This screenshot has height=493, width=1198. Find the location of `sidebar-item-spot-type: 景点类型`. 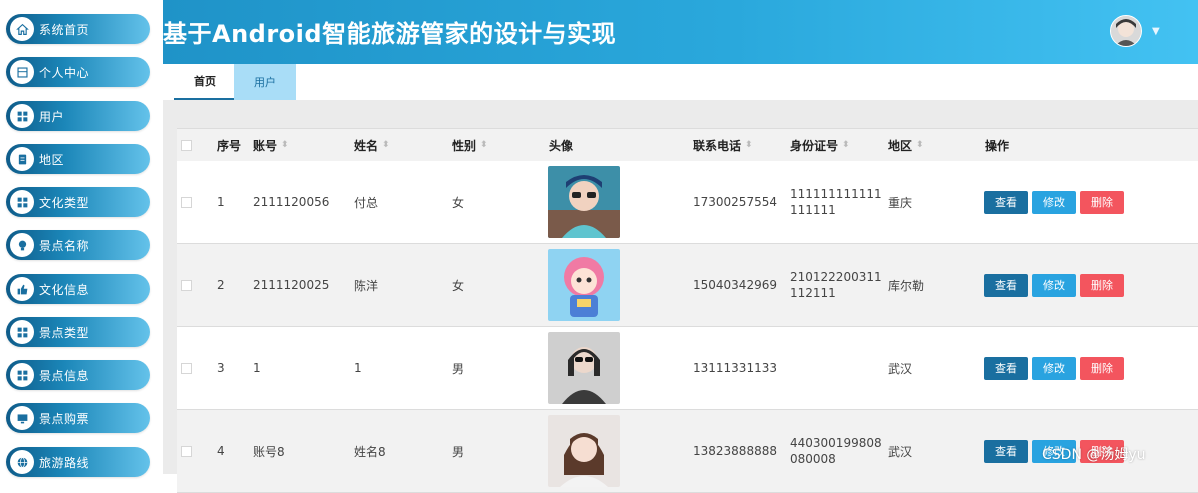

sidebar-item-spot-type: 景点类型 is located at coordinates (78, 332).